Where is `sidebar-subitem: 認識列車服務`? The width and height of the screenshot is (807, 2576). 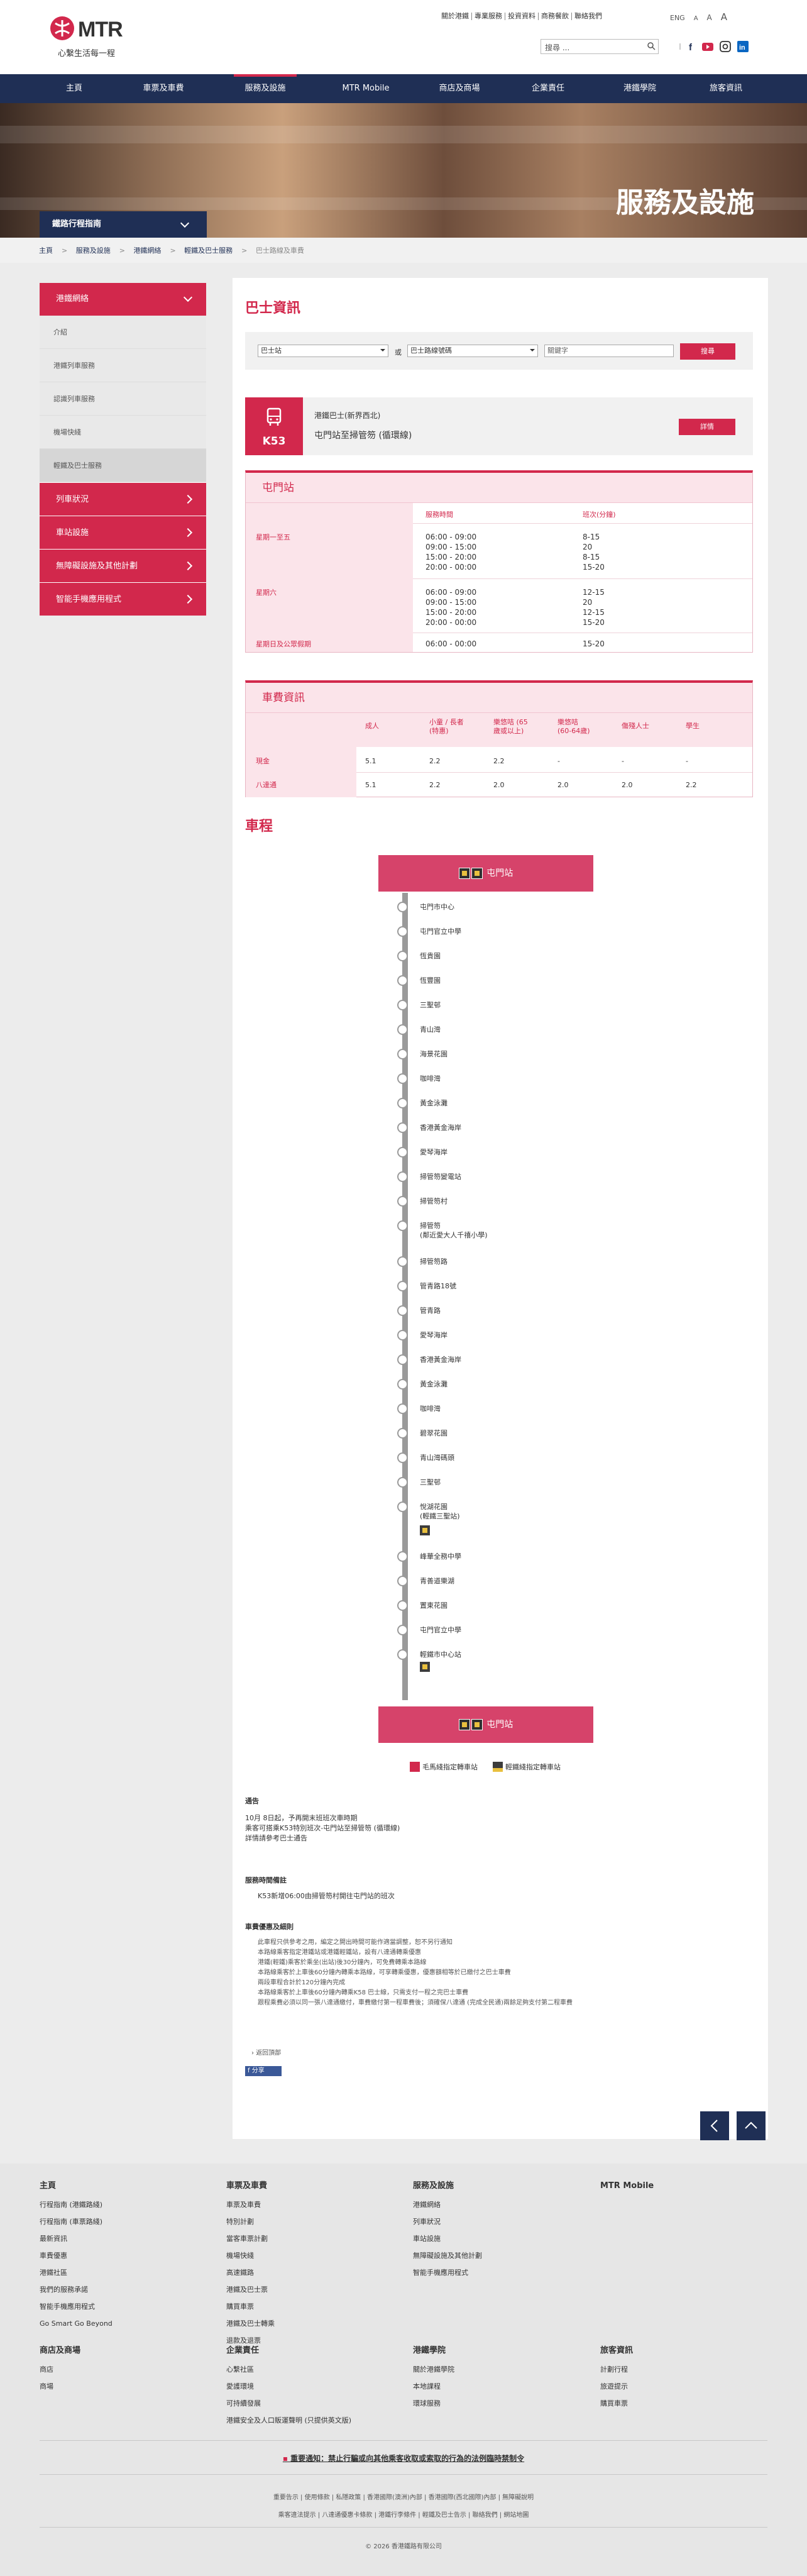
sidebar-subitem: 認識列車服務 is located at coordinates (123, 399).